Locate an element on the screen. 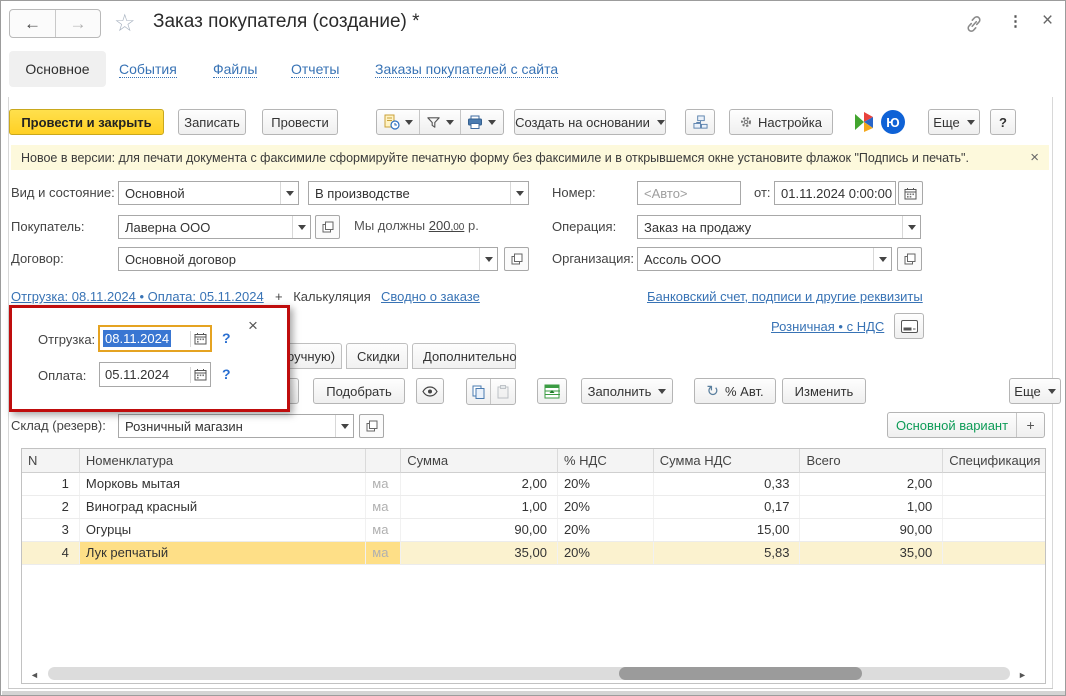 Image resolution: width=1066 pixels, height=696 pixels. post-button: Провести is located at coordinates (300, 122).